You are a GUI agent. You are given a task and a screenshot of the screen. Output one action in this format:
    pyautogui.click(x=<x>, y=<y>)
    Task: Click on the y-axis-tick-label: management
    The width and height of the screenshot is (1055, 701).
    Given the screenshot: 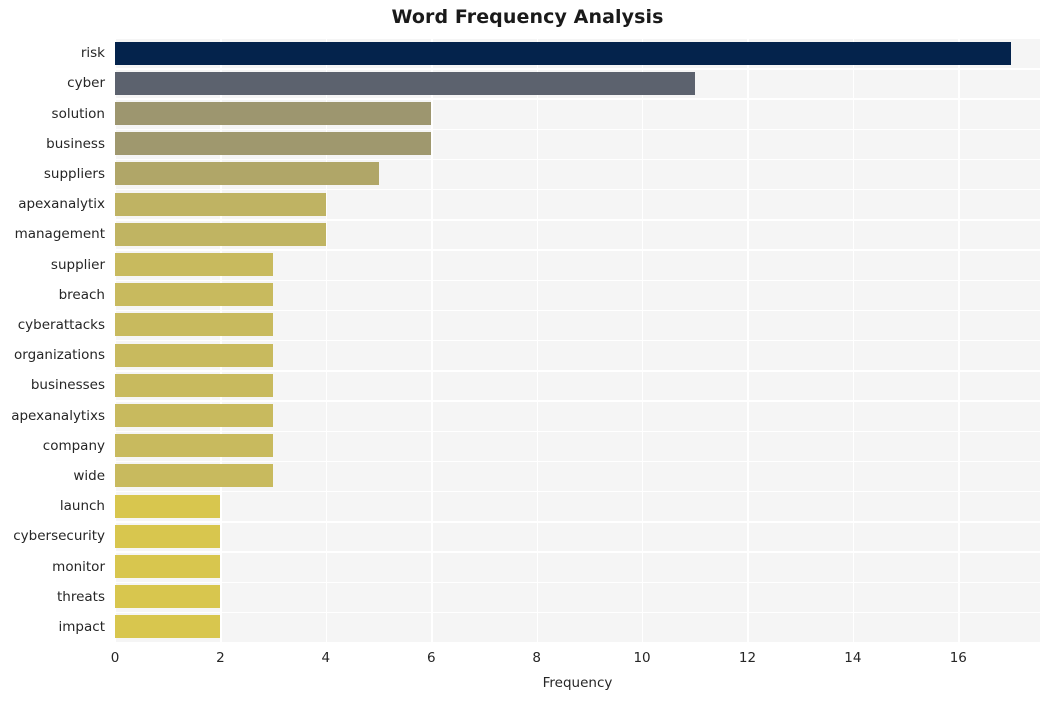 What is the action you would take?
    pyautogui.click(x=59, y=234)
    